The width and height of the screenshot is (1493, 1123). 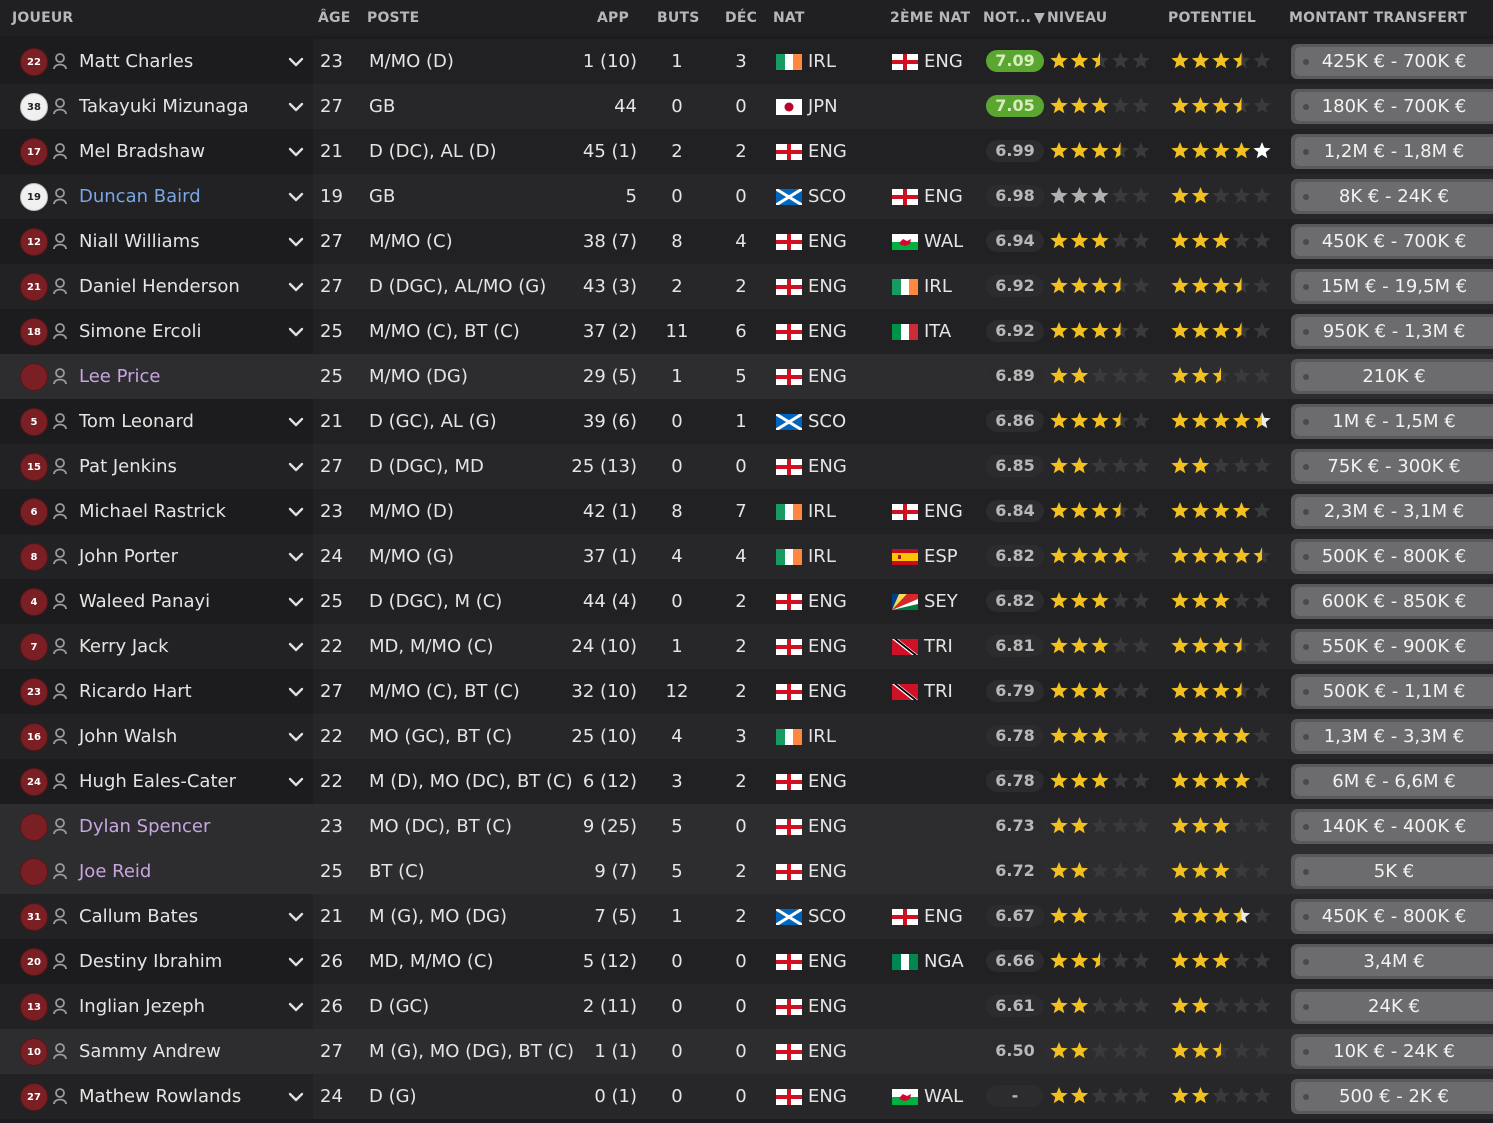 What do you see at coordinates (140, 196) in the screenshot?
I see `player-name: Duncan Baird` at bounding box center [140, 196].